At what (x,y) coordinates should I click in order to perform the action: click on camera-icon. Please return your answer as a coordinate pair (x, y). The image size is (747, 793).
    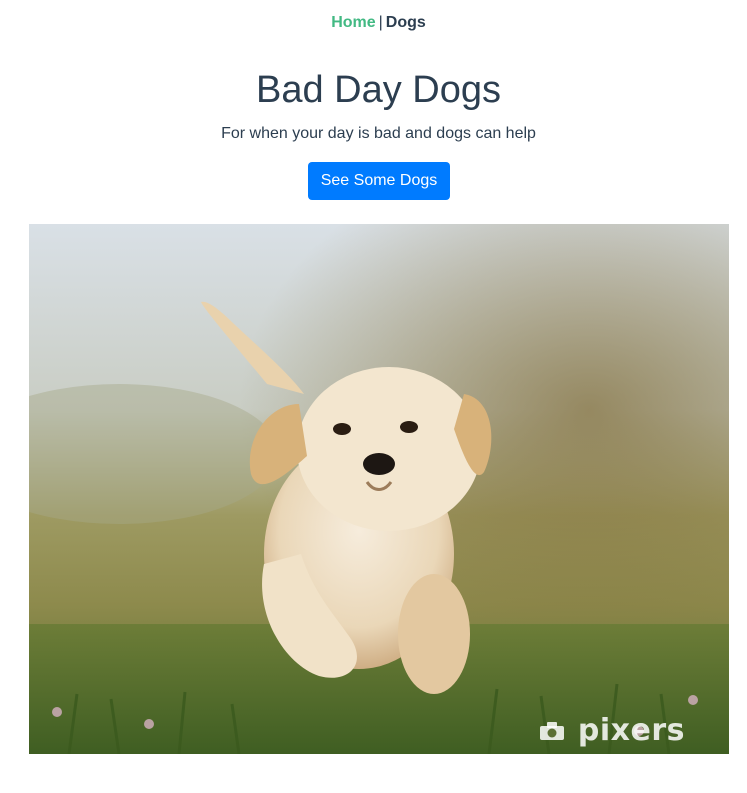
    Looking at the image, I should click on (551, 730).